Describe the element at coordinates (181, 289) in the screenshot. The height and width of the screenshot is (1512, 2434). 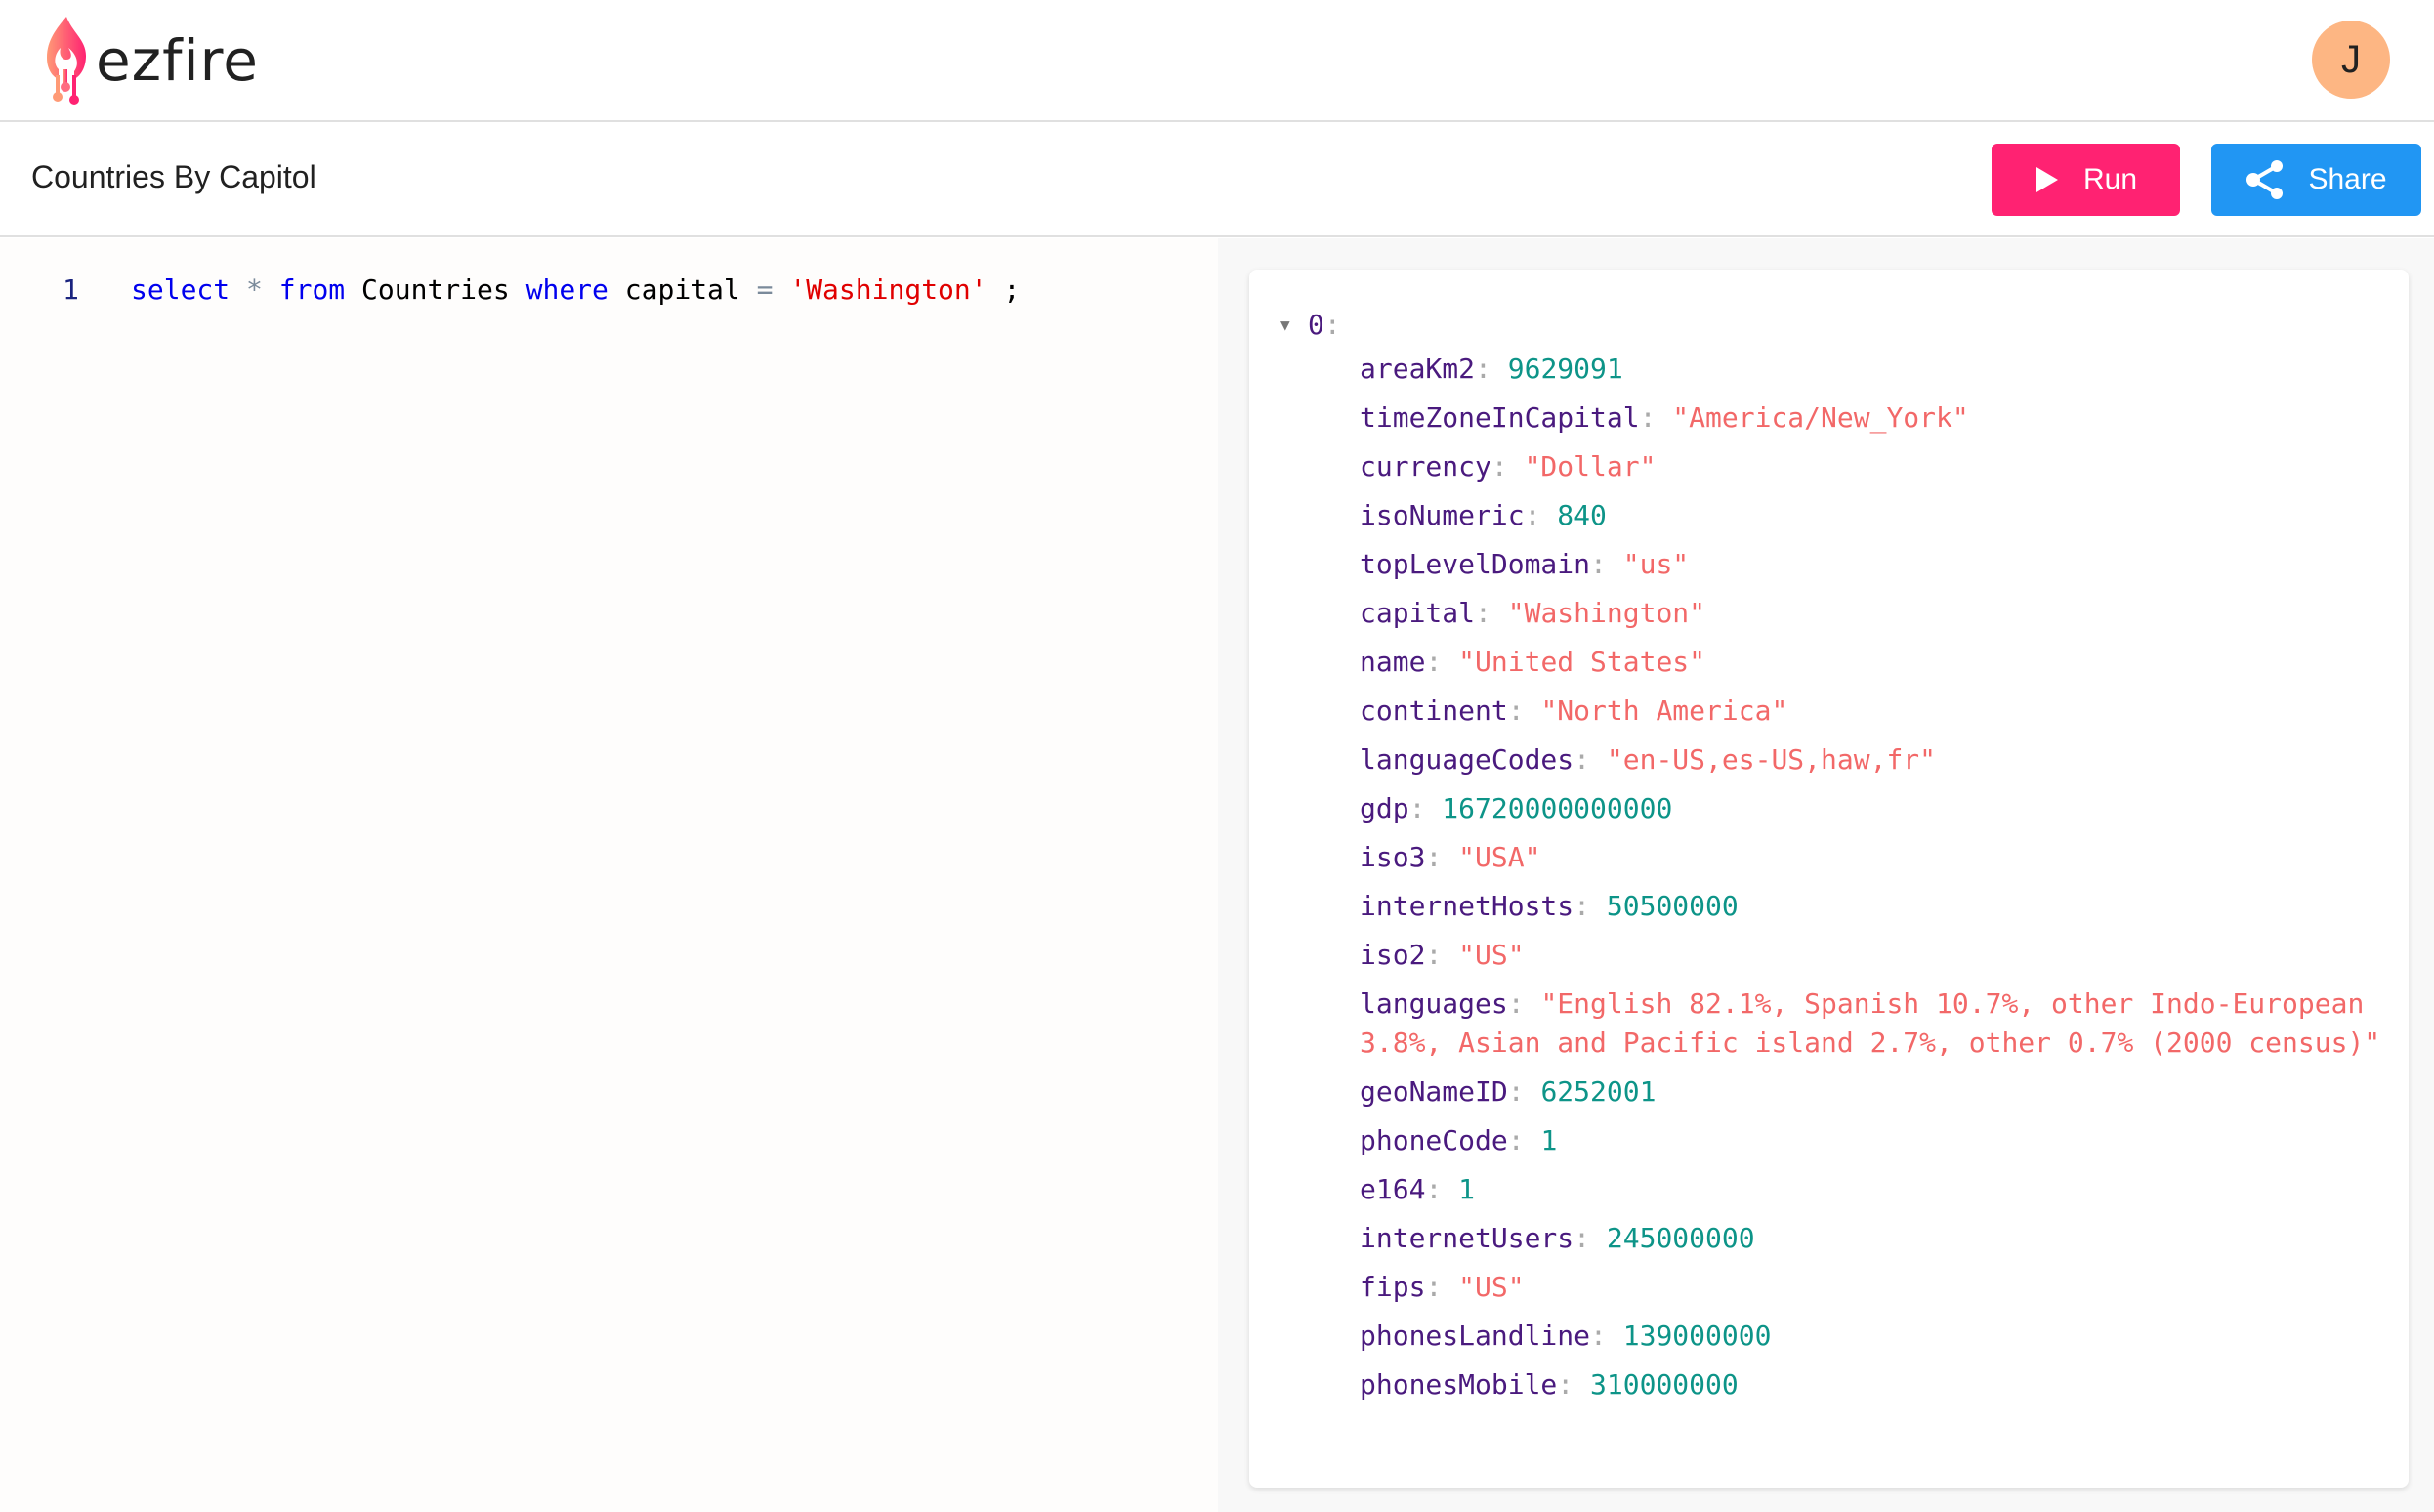
I see `sql-keyword: select` at that location.